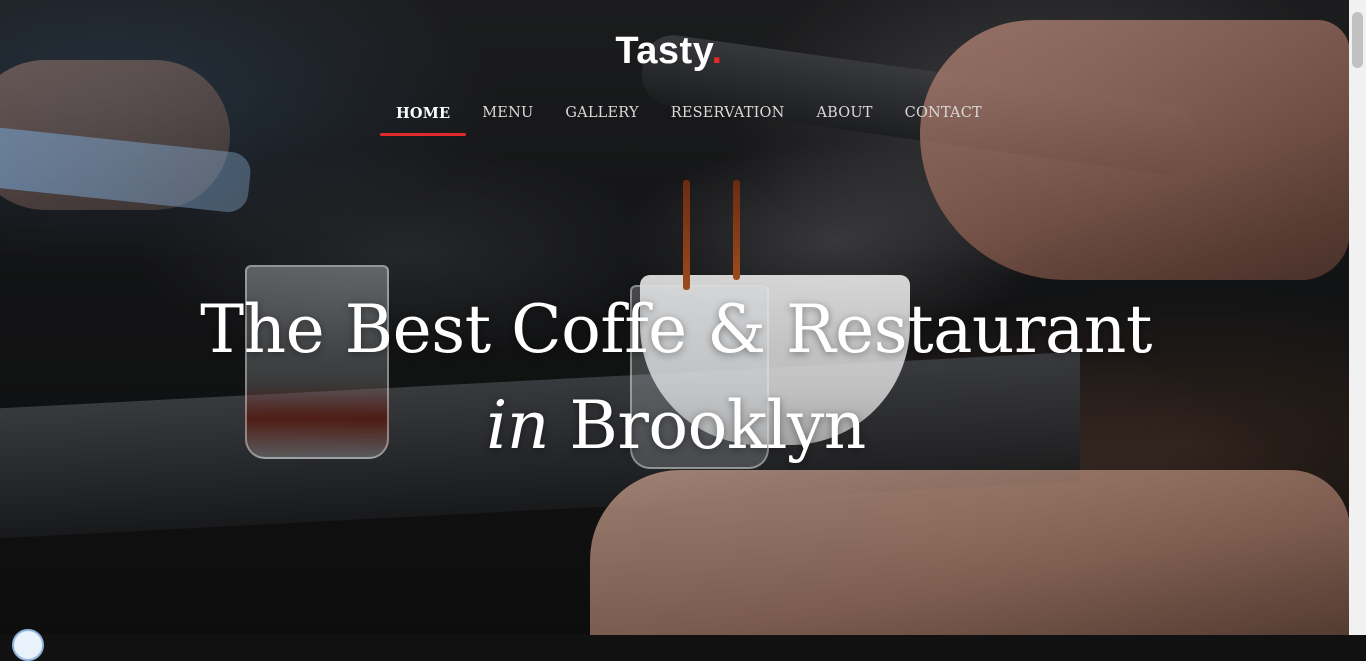  I want to click on hero-headline-line2: in Brooklyn, so click(674, 426).